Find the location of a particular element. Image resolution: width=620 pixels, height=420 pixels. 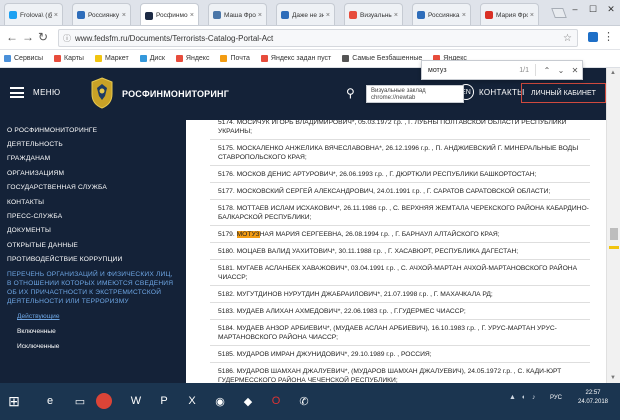

tab-4: Маша Фролова× is located at coordinates (237, 14).